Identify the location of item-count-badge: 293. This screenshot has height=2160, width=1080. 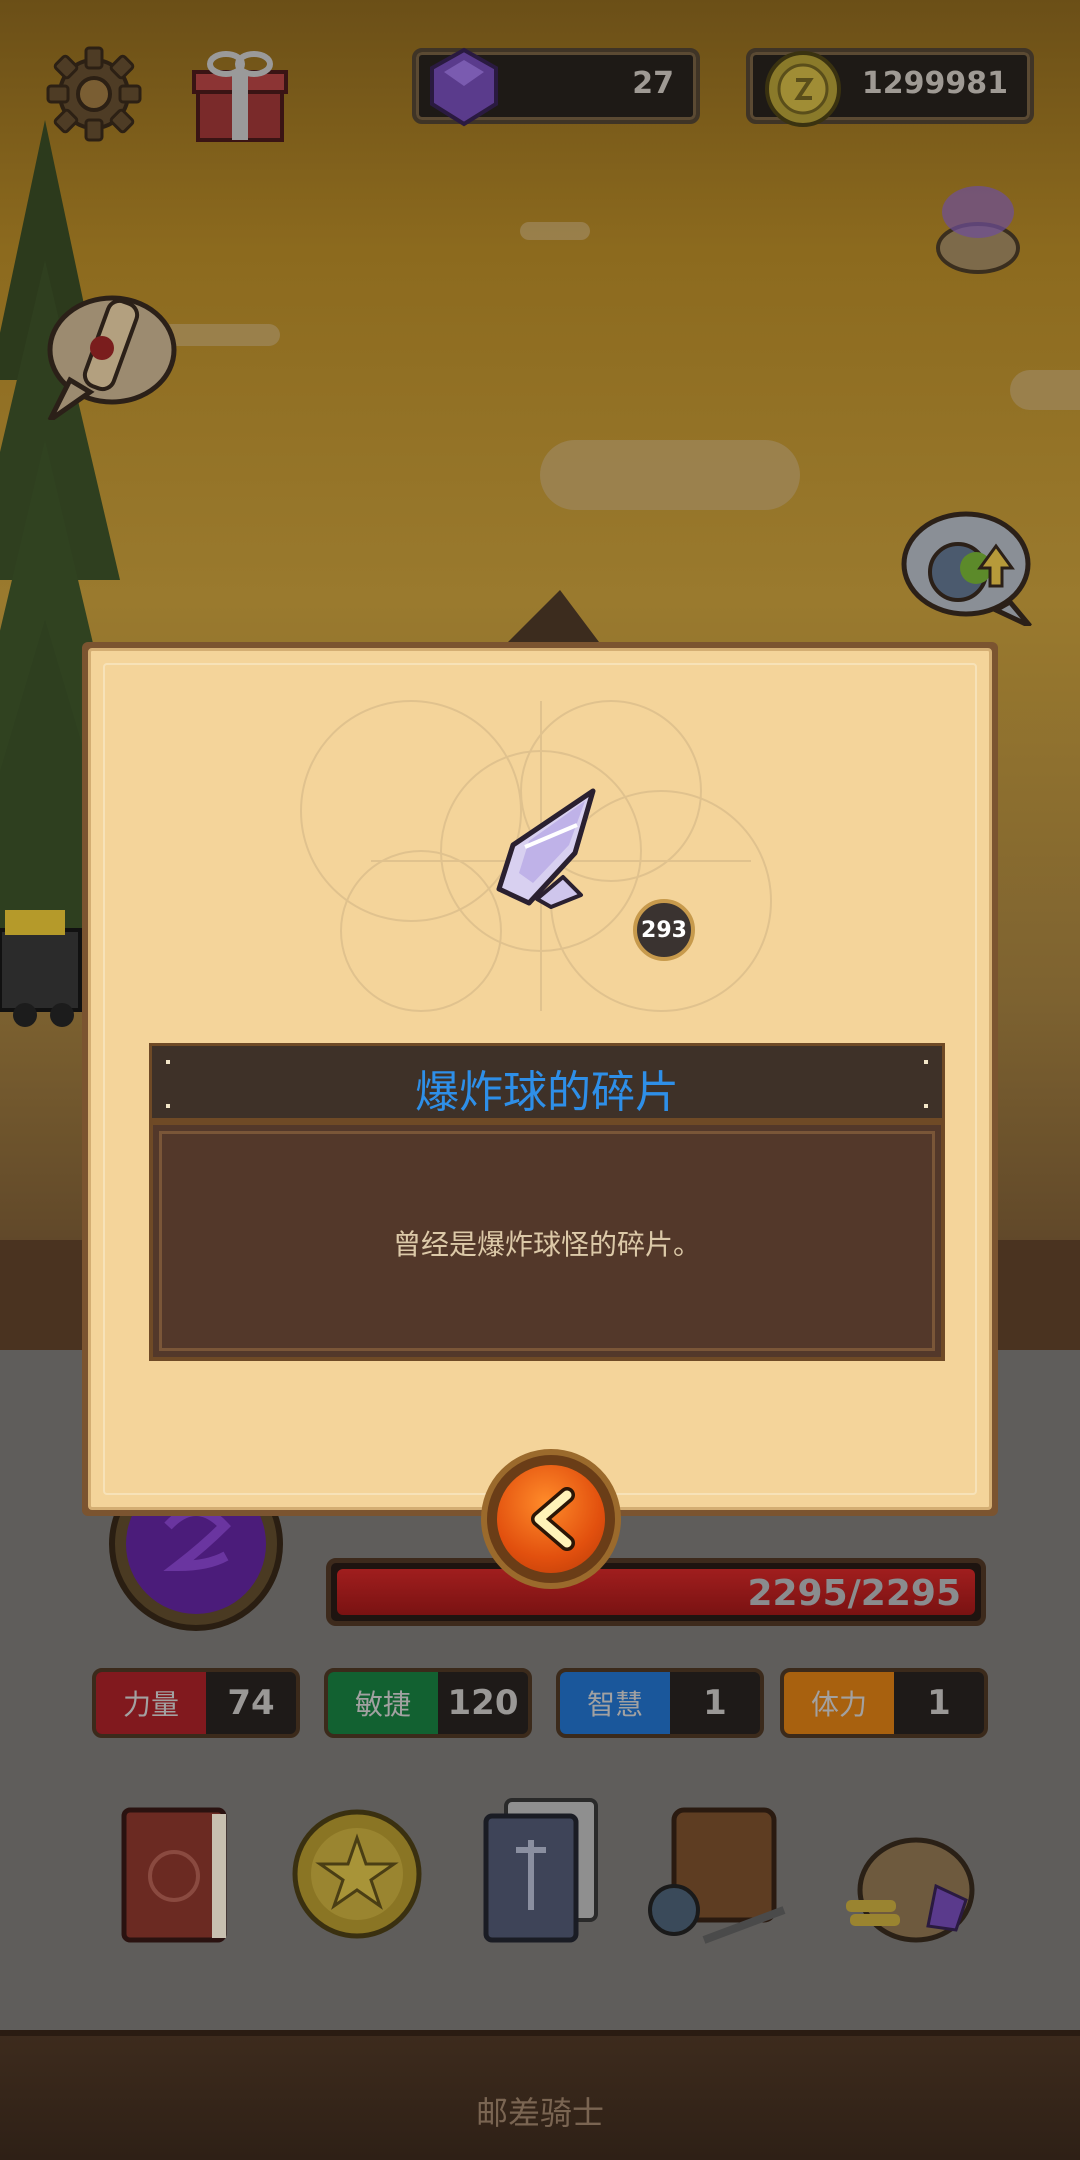
(664, 930).